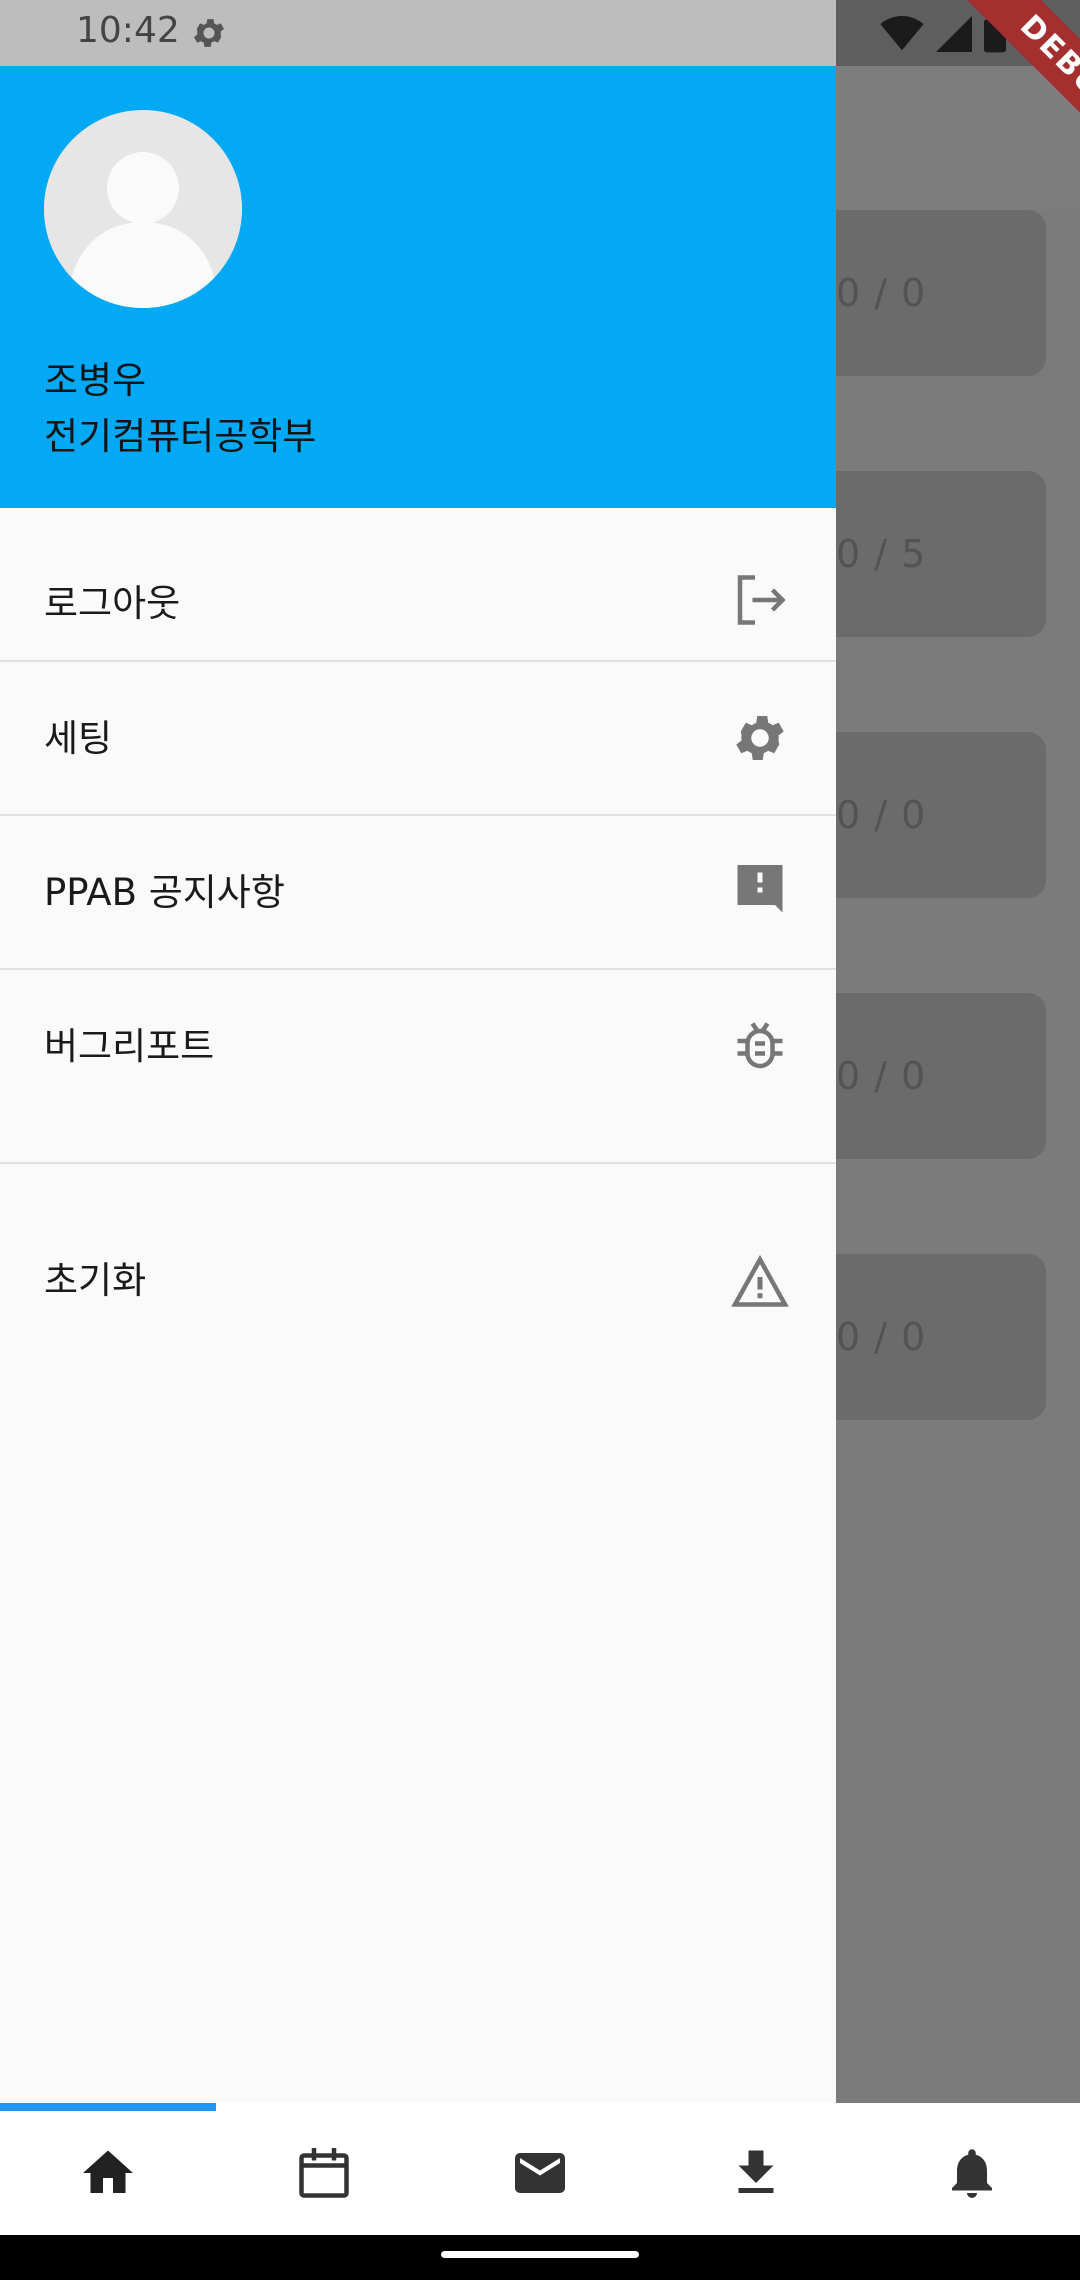 Image resolution: width=1080 pixels, height=2280 pixels. What do you see at coordinates (954, 34) in the screenshot?
I see `signal-icon` at bounding box center [954, 34].